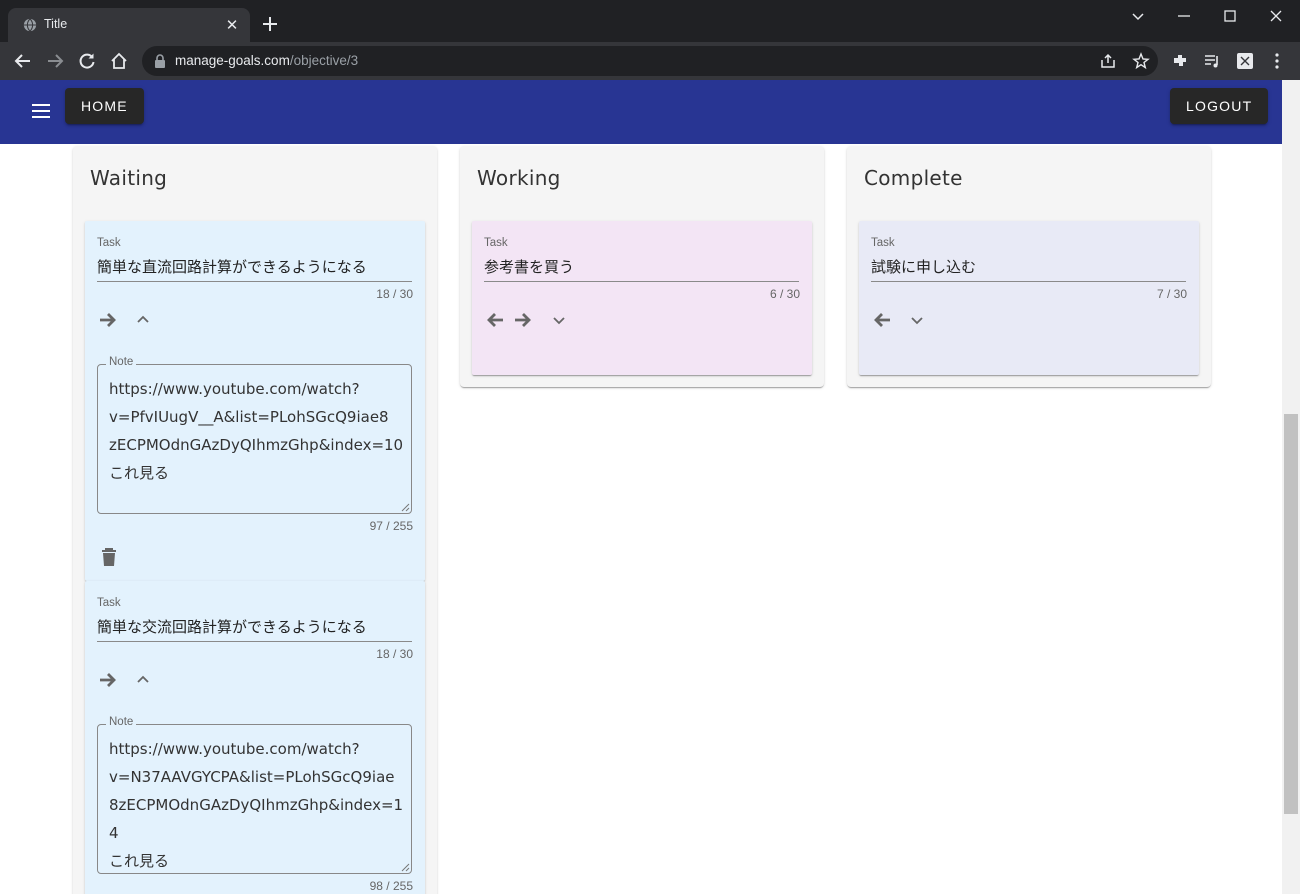 The width and height of the screenshot is (1300, 894). I want to click on task-card: Task 参考書を買う 6 / 30, so click(642, 298).